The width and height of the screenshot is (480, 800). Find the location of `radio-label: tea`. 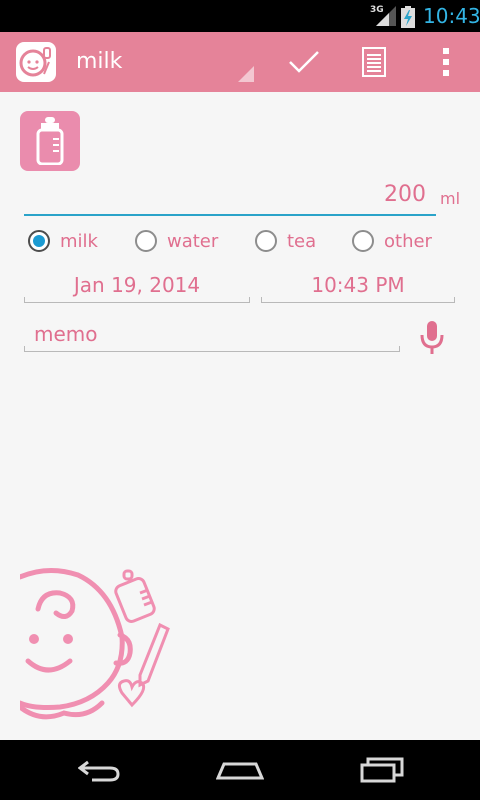

radio-label: tea is located at coordinates (302, 241).